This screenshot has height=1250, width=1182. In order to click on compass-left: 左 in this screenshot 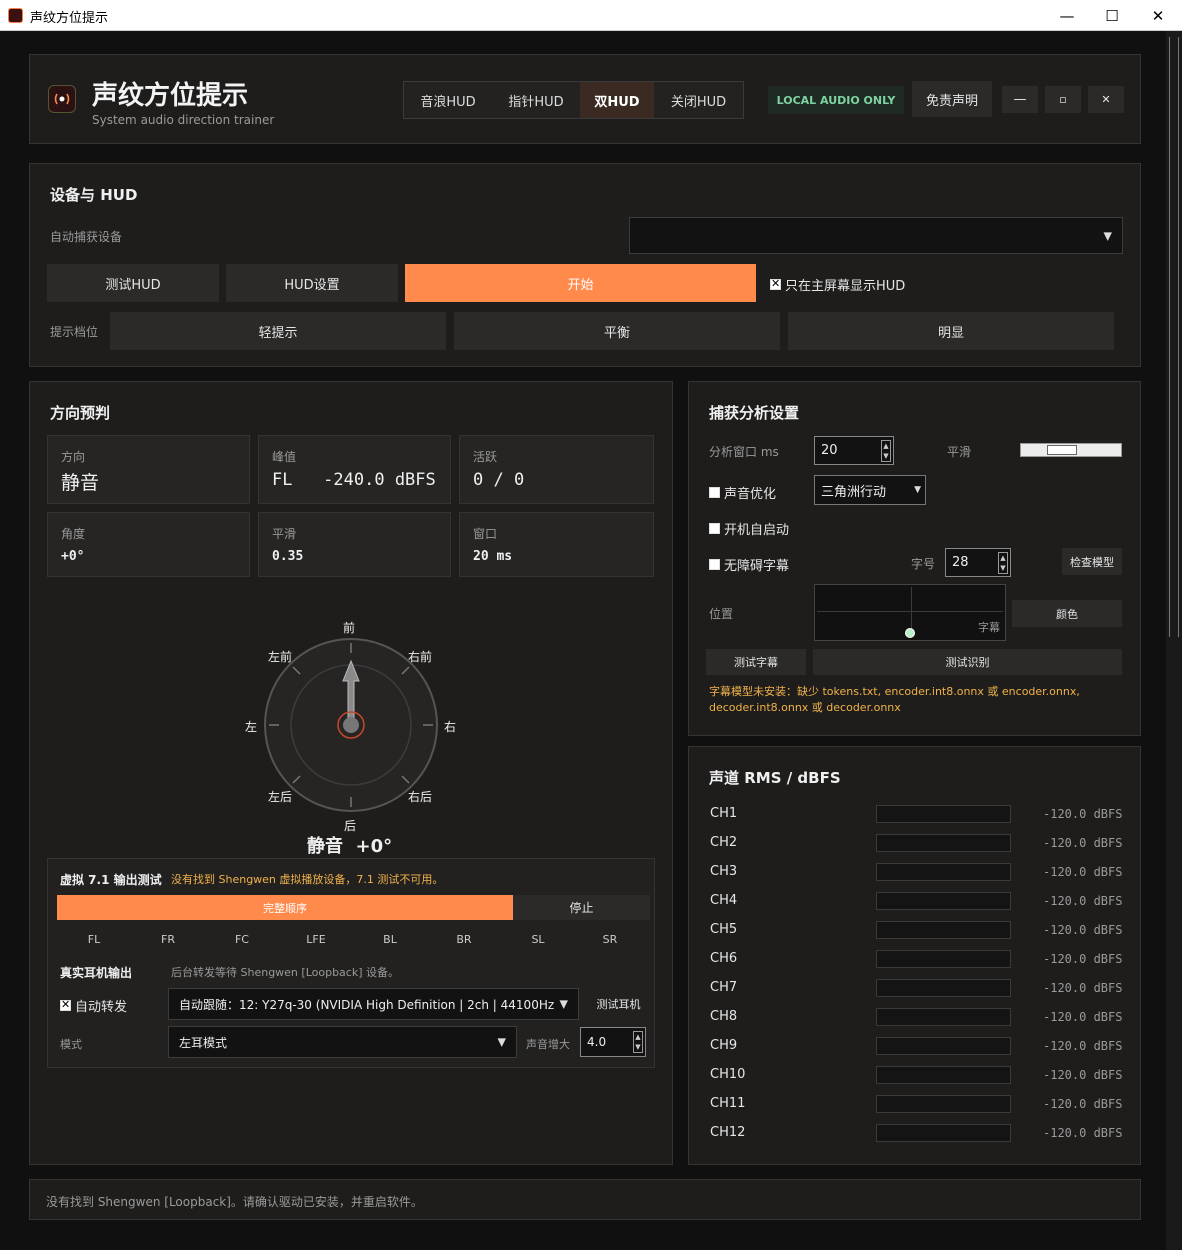, I will do `click(251, 727)`.